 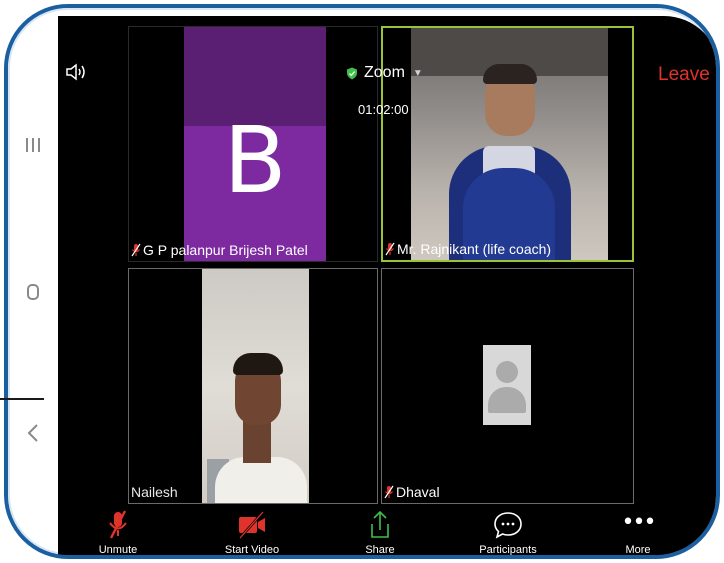 What do you see at coordinates (252, 550) in the screenshot?
I see `start-video-label: Start Video` at bounding box center [252, 550].